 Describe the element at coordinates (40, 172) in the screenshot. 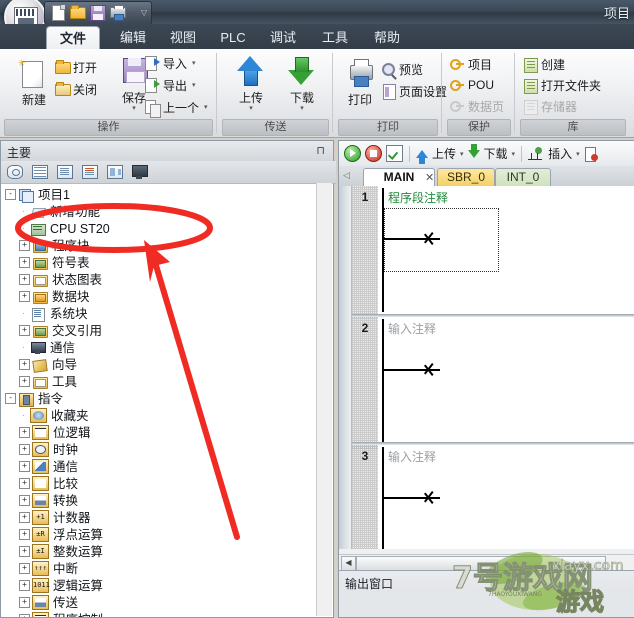

I see `symbol-table-icon` at that location.